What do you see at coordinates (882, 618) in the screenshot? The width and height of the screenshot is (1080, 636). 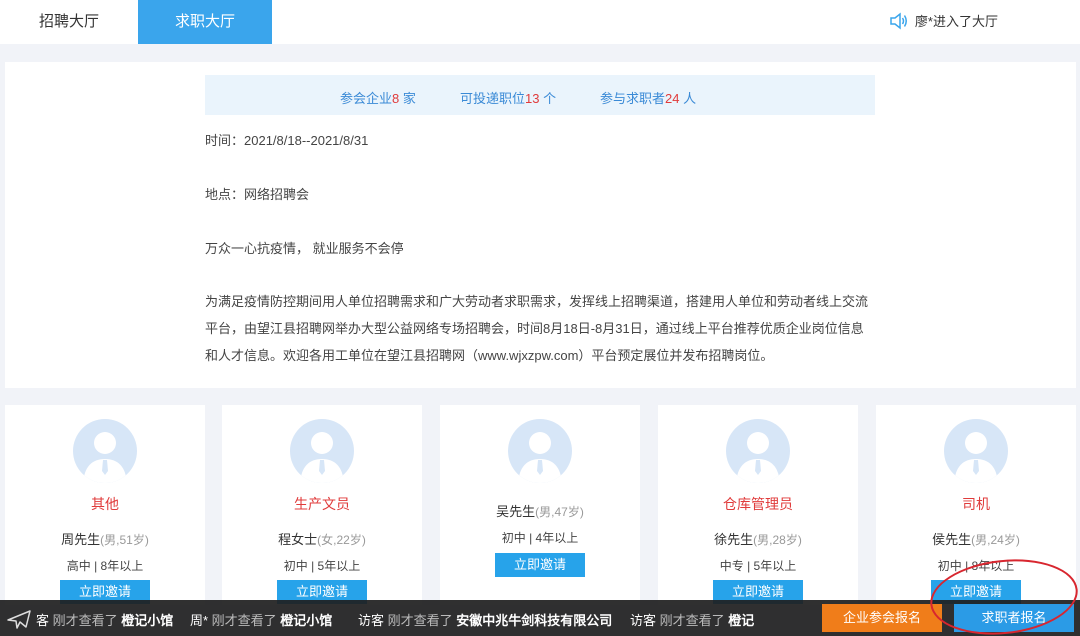 I see `enterprise-signup-button: 企业参会报名` at bounding box center [882, 618].